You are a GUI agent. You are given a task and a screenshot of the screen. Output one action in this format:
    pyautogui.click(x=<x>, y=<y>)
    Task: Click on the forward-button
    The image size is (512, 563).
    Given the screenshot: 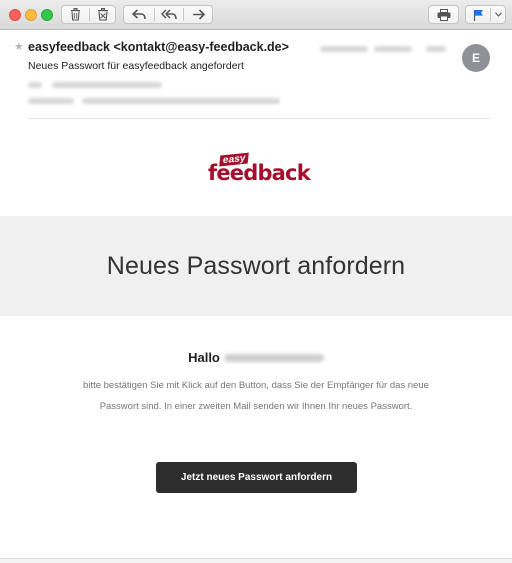 What is the action you would take?
    pyautogui.click(x=198, y=14)
    